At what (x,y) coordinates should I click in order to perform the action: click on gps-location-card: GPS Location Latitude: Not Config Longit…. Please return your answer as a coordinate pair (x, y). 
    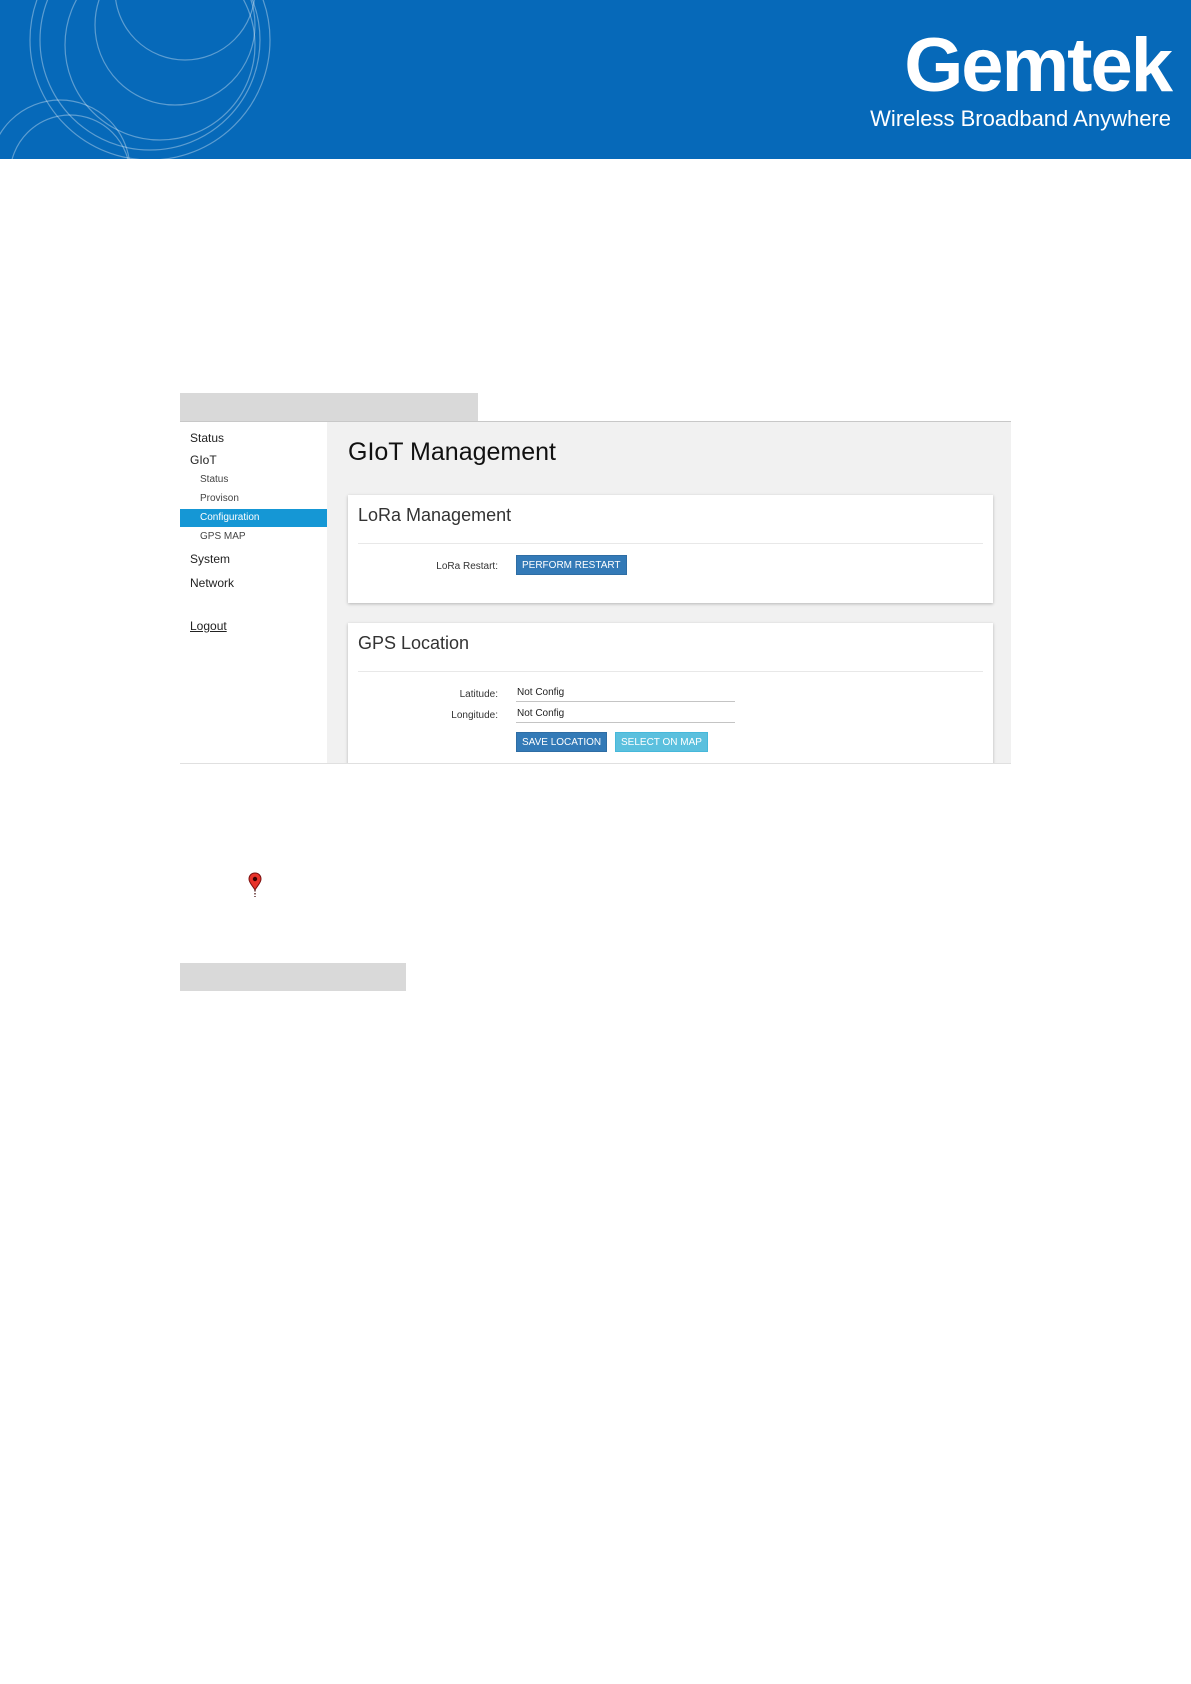
    Looking at the image, I should click on (670, 693).